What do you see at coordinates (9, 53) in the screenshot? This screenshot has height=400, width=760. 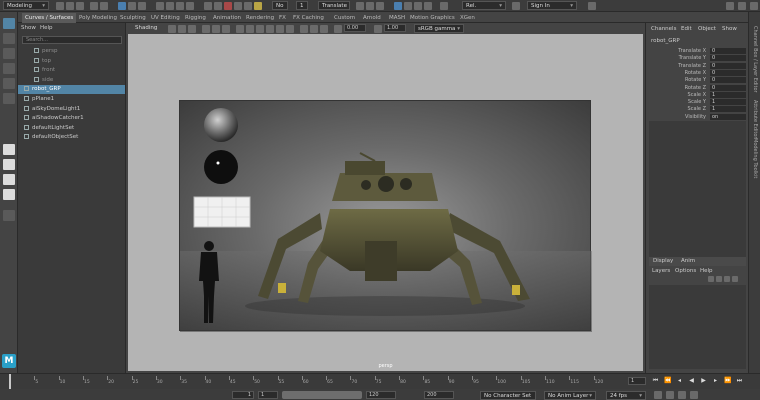 I see `paint-select-tool-icon` at bounding box center [9, 53].